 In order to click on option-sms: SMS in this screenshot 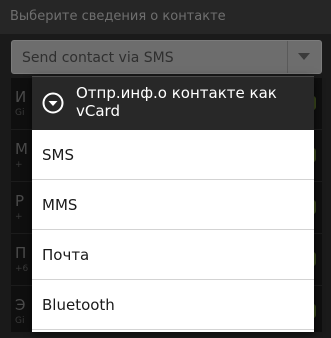, I will do `click(173, 155)`.